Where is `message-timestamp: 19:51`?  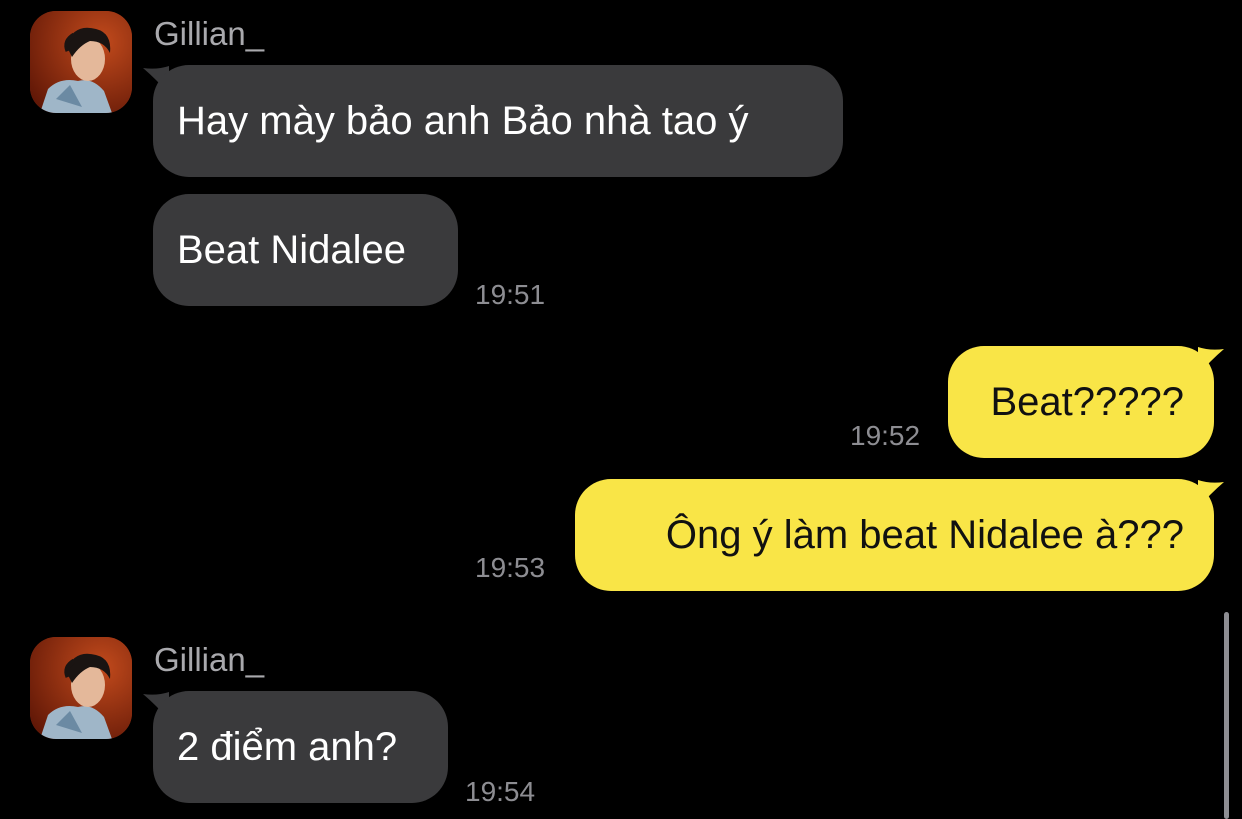
message-timestamp: 19:51 is located at coordinates (510, 294).